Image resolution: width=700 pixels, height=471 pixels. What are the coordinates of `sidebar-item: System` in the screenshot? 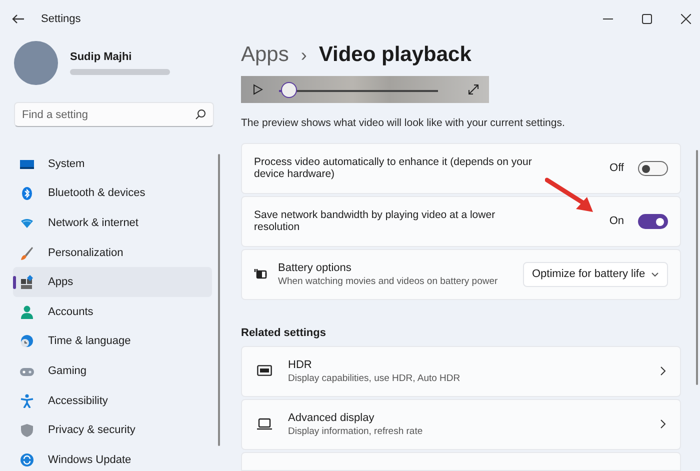 It's located at (112, 164).